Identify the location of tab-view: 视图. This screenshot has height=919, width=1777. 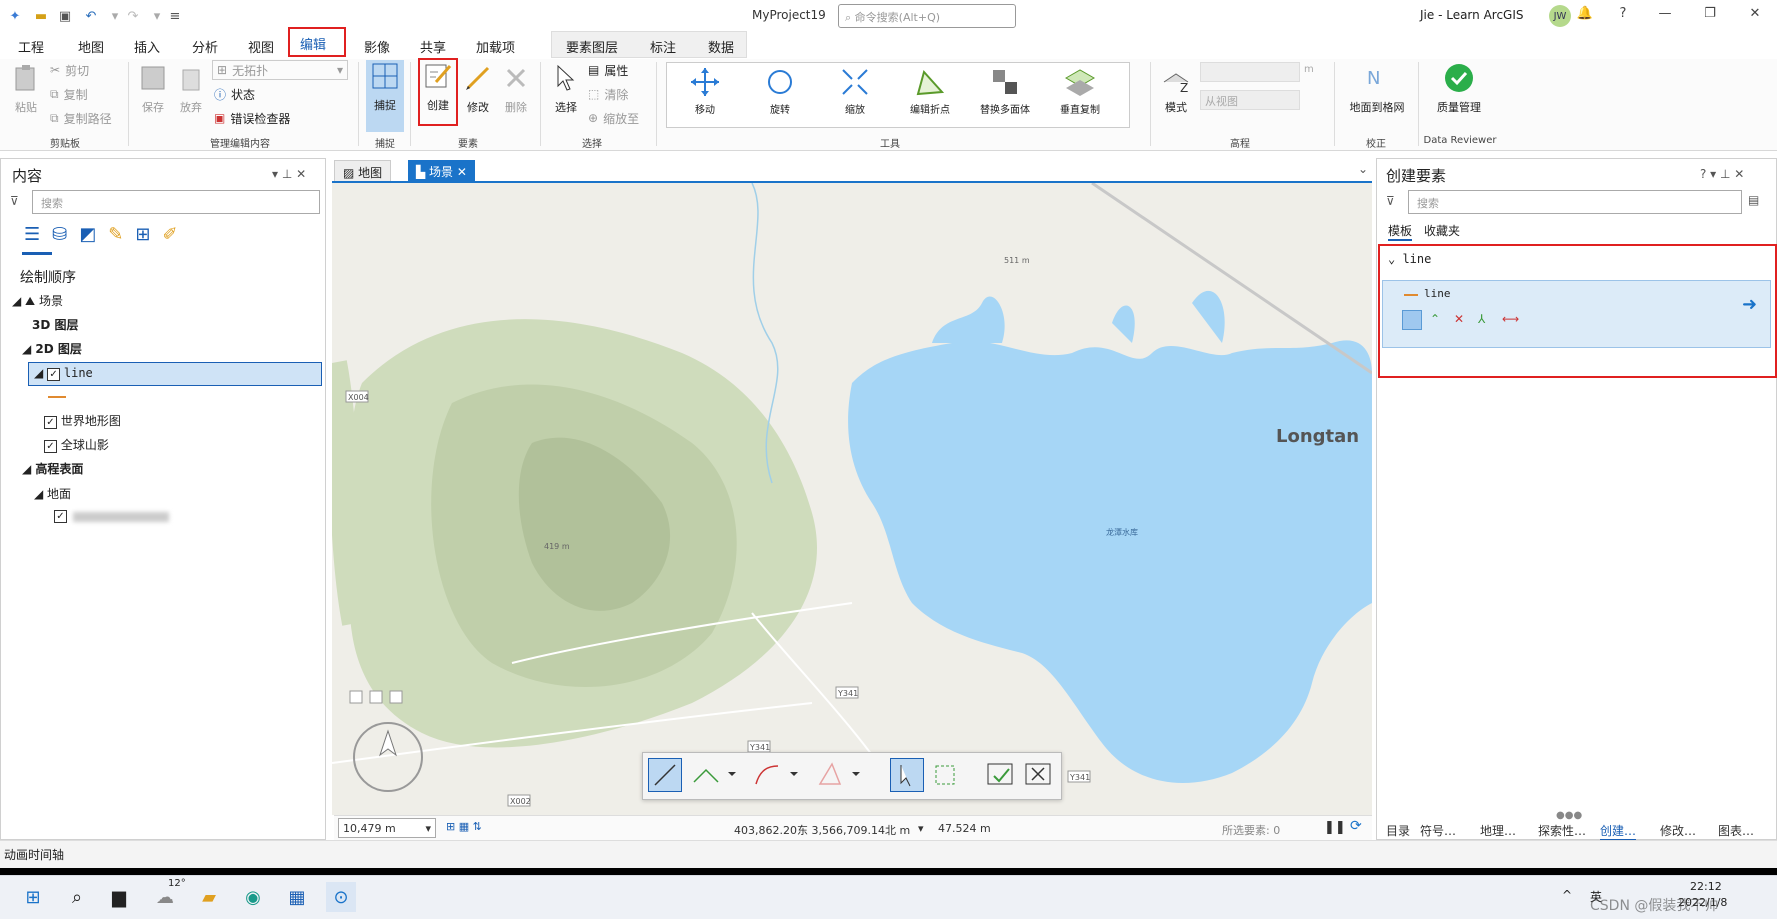
(261, 45).